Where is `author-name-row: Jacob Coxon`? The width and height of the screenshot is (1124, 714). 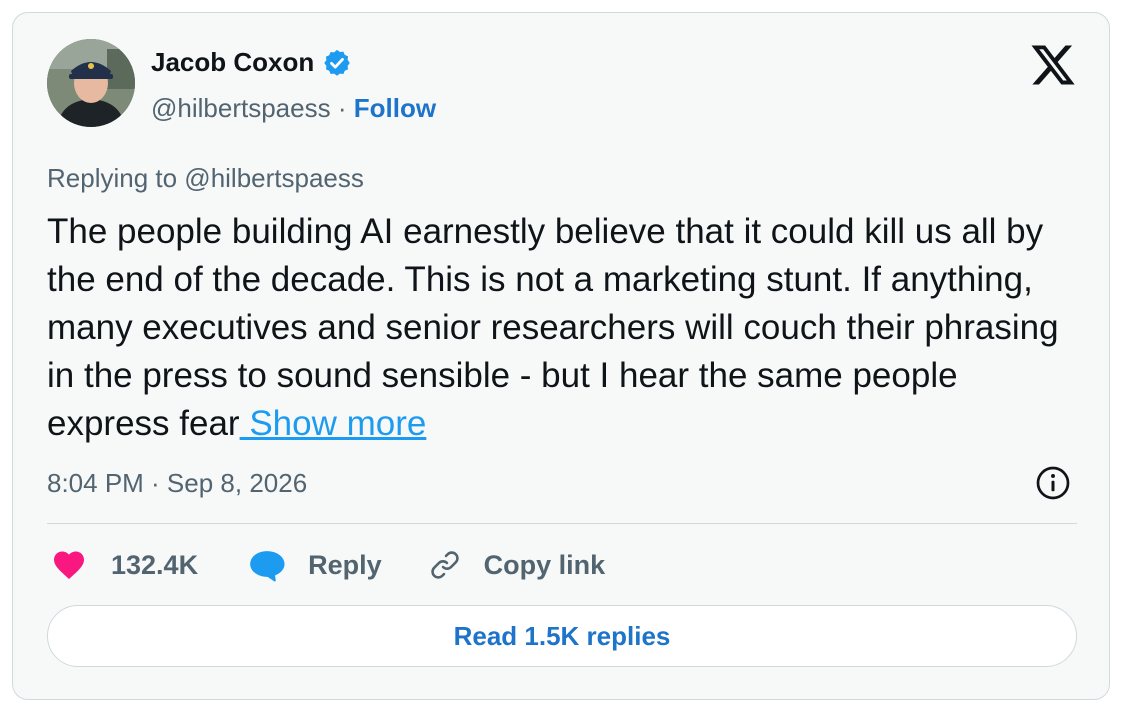
author-name-row: Jacob Coxon is located at coordinates (251, 62).